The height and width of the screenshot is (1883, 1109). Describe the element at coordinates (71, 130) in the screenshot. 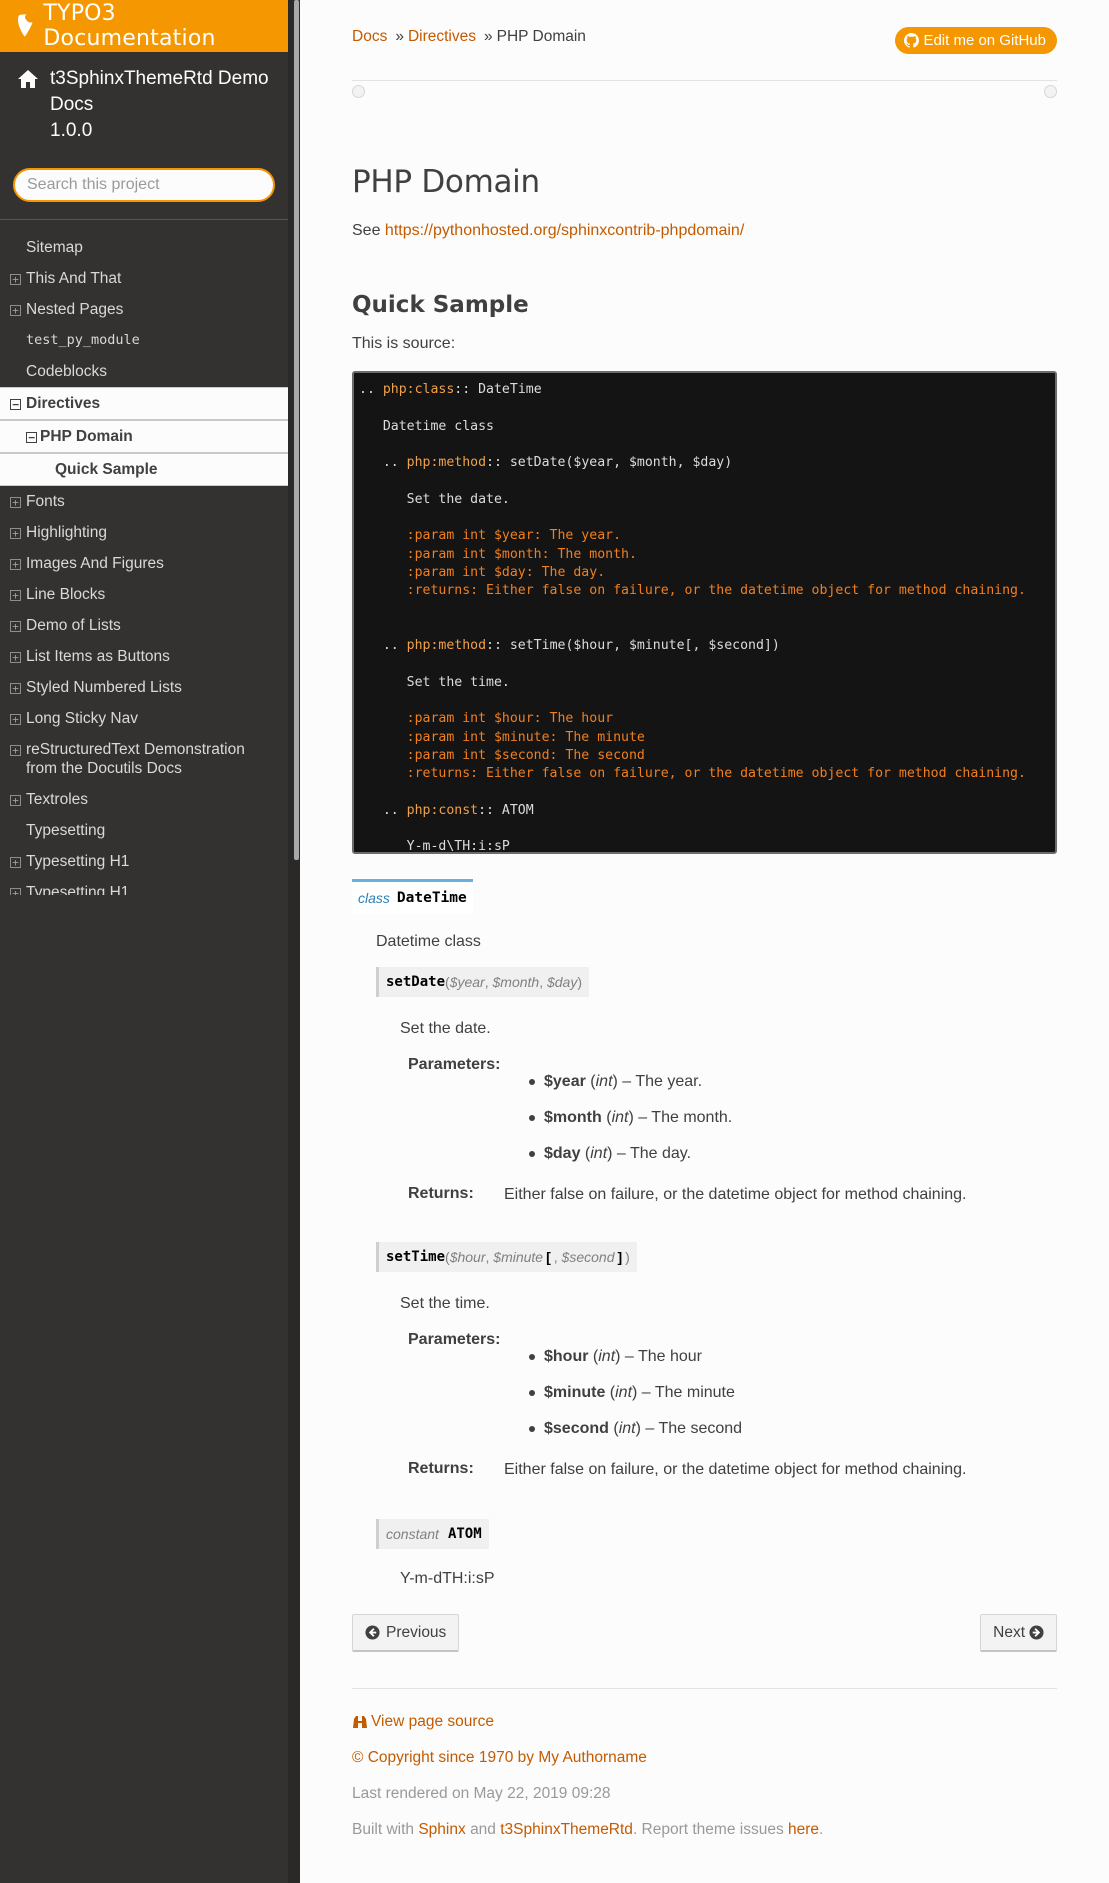

I see `project-version: 1.0.0` at that location.